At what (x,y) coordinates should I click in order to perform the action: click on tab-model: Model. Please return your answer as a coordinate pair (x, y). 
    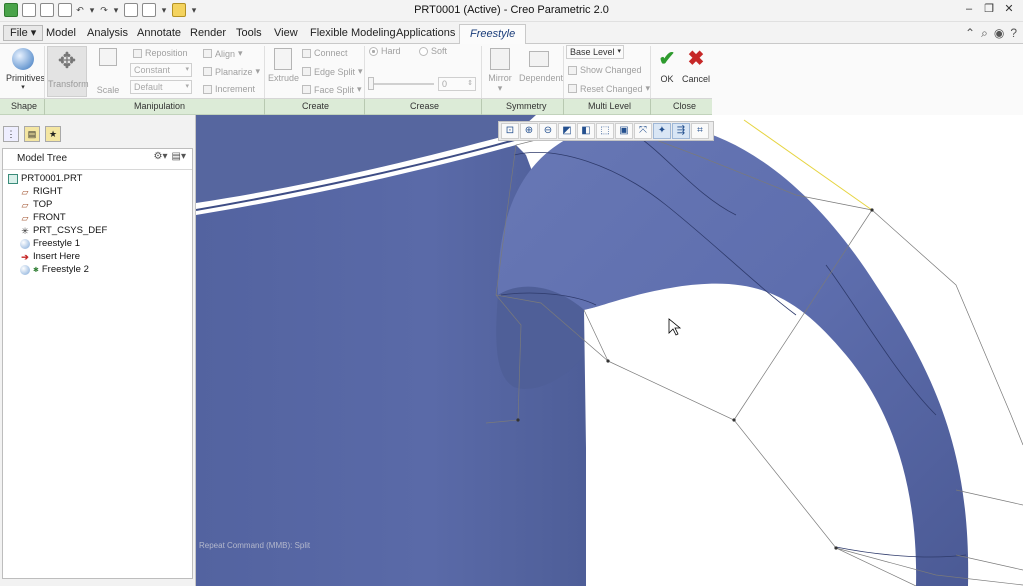
    Looking at the image, I should click on (61, 33).